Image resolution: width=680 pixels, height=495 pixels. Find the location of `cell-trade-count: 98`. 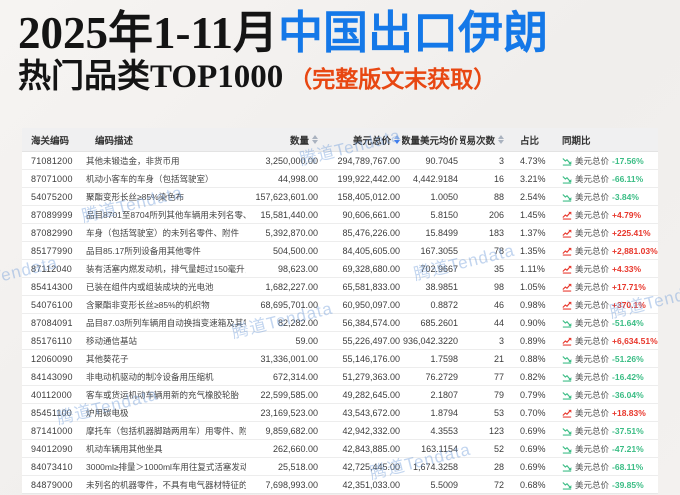

cell-trade-count: 98 is located at coordinates (498, 286).